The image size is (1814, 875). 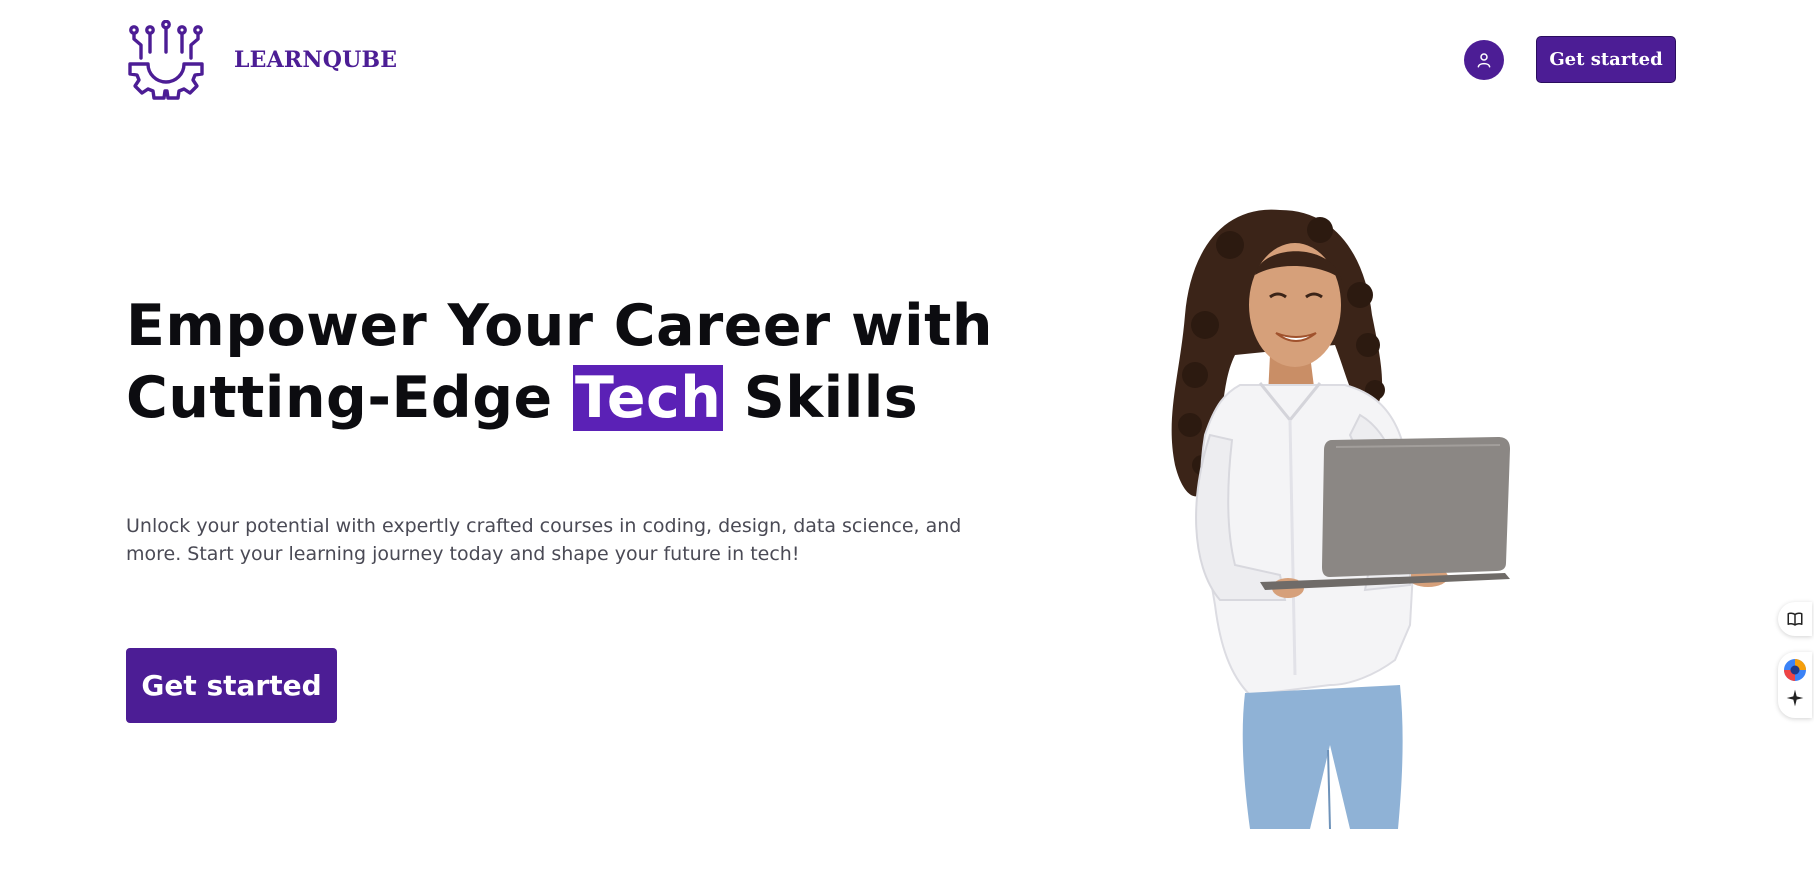 What do you see at coordinates (648, 398) in the screenshot?
I see `hero-title-highlight: Tech` at bounding box center [648, 398].